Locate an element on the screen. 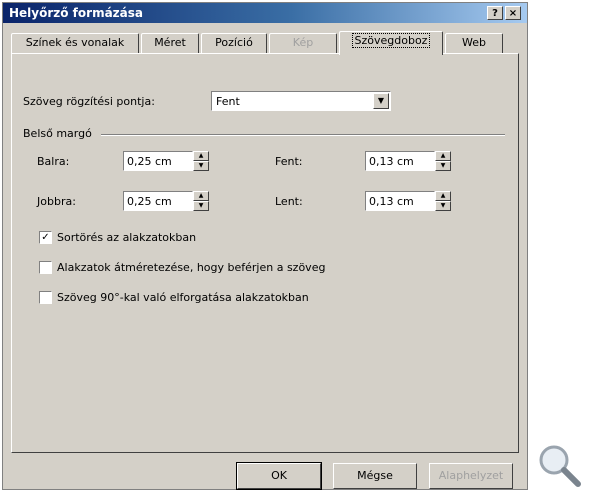 The height and width of the screenshot is (495, 590). anchor-value: Fent is located at coordinates (228, 101).